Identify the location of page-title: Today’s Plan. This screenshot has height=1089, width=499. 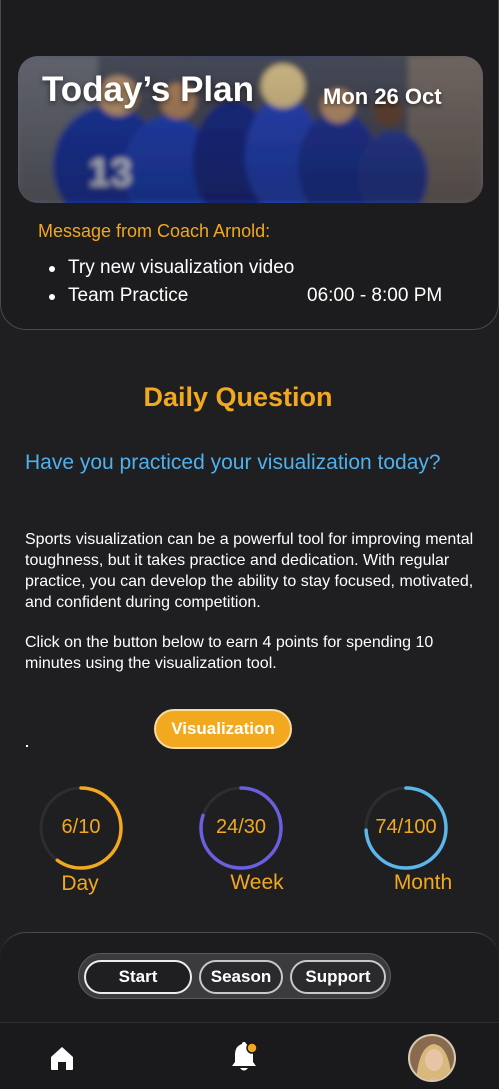
(148, 89).